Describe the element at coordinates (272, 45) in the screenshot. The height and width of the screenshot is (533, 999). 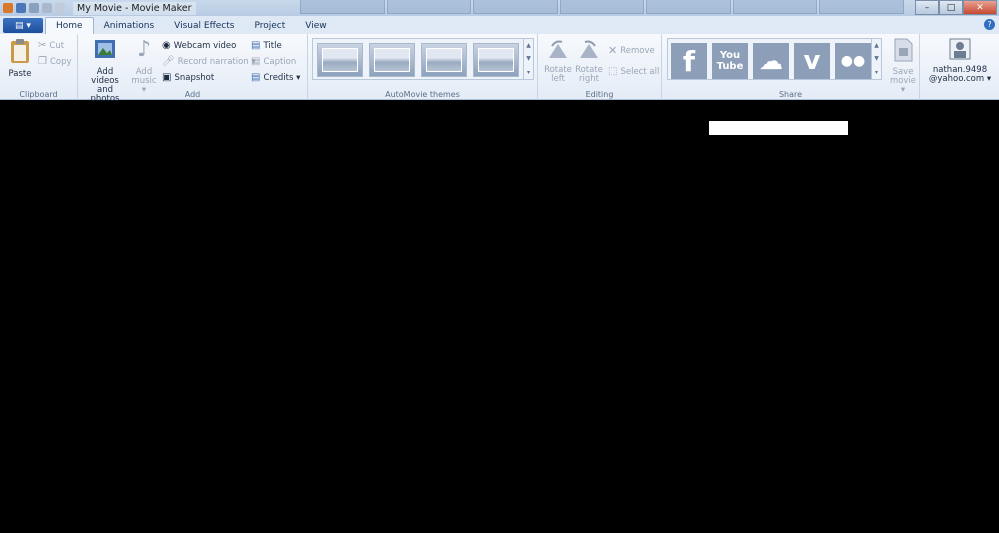
I see `title-label: Title` at that location.